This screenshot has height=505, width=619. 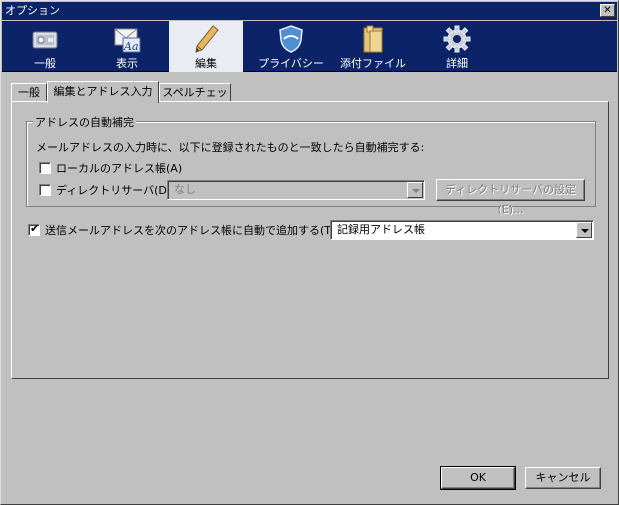 I want to click on checkmark-icon: ✔, so click(x=35, y=228).